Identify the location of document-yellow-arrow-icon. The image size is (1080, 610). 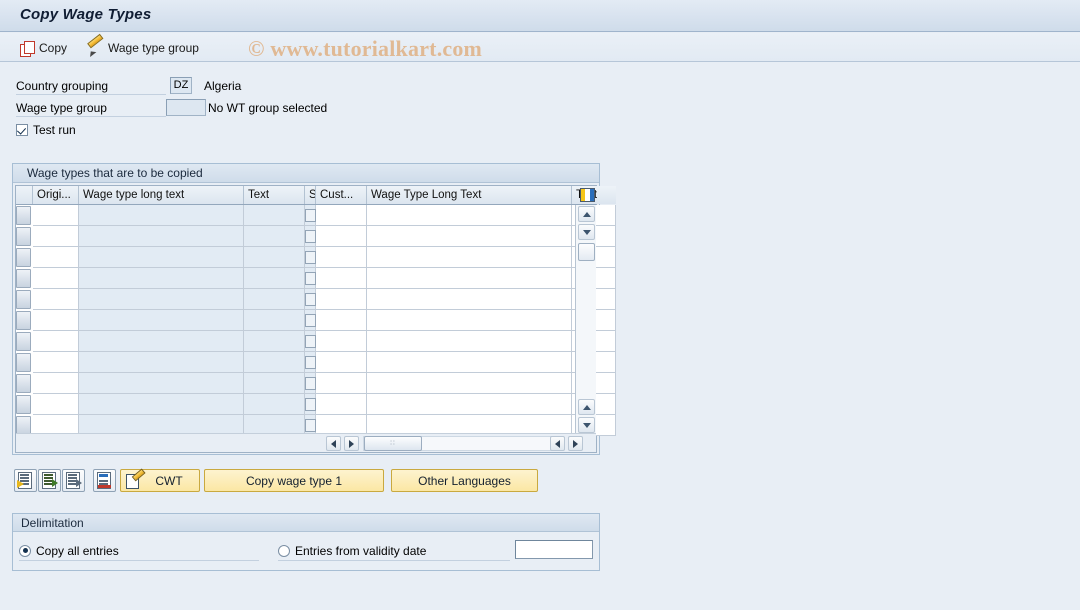
(25, 480).